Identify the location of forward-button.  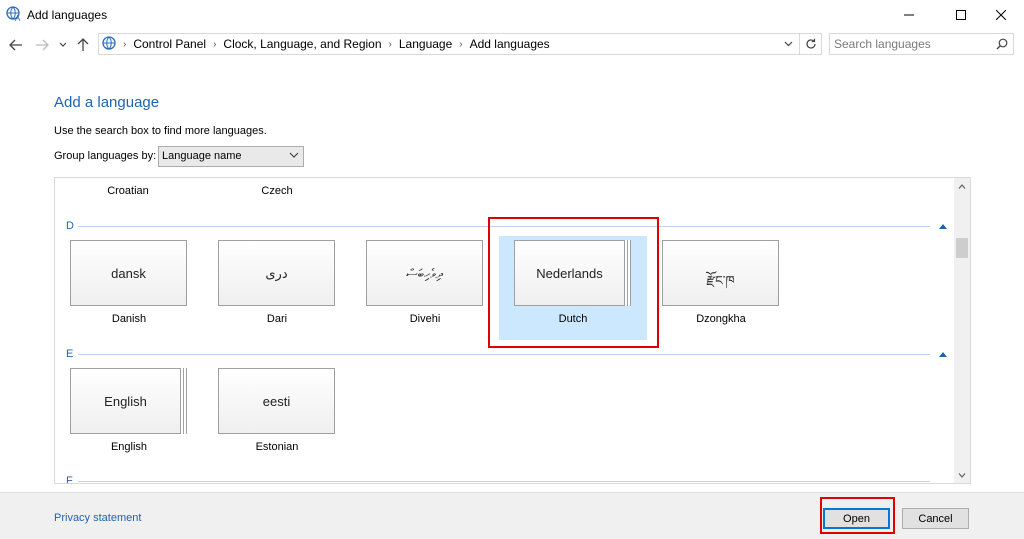
(42, 45).